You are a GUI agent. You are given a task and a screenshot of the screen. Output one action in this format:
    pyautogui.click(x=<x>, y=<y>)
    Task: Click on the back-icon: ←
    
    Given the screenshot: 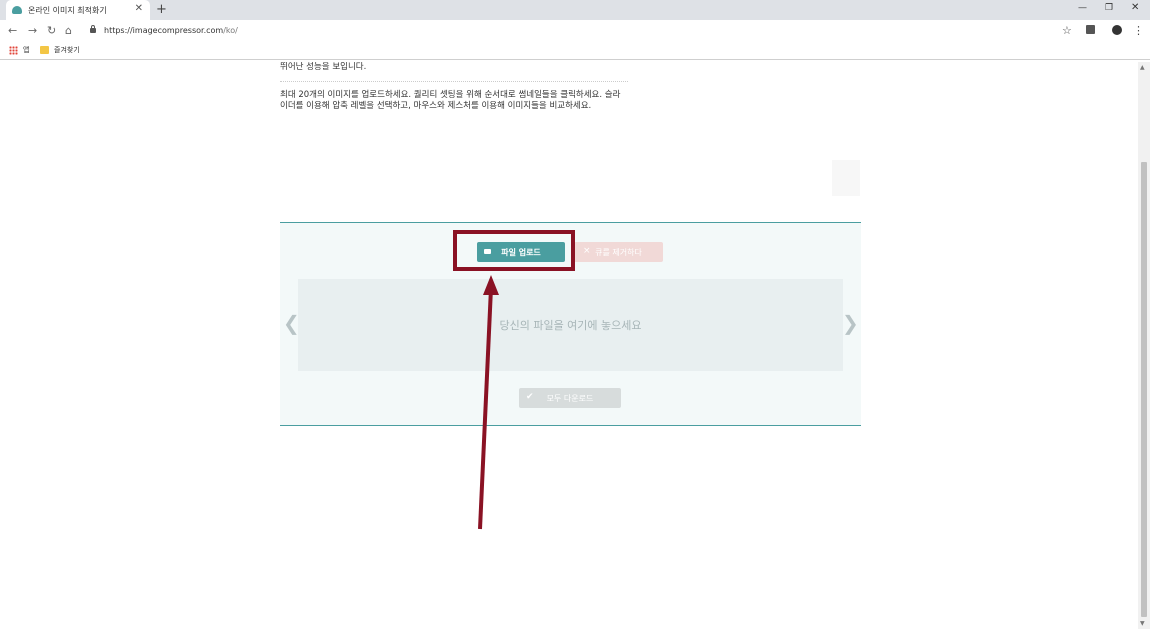 What is the action you would take?
    pyautogui.click(x=12, y=30)
    